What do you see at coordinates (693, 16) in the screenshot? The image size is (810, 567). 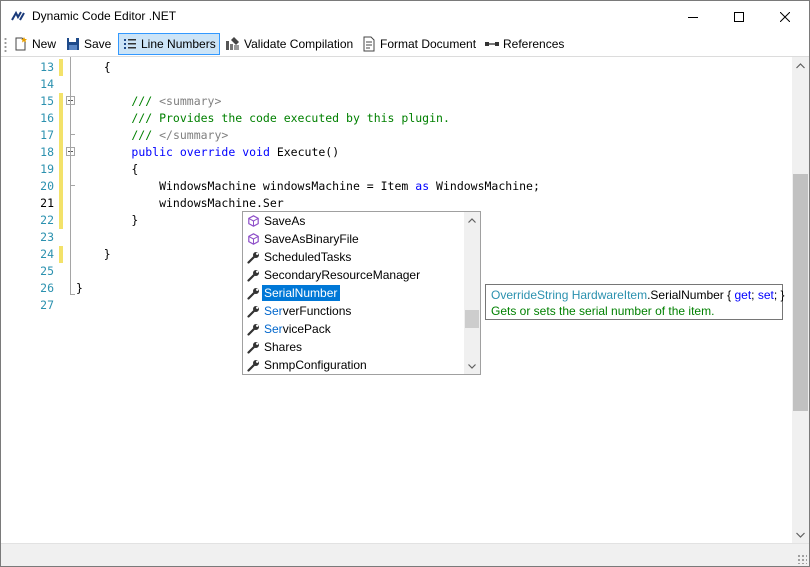 I see `minimize-button` at bounding box center [693, 16].